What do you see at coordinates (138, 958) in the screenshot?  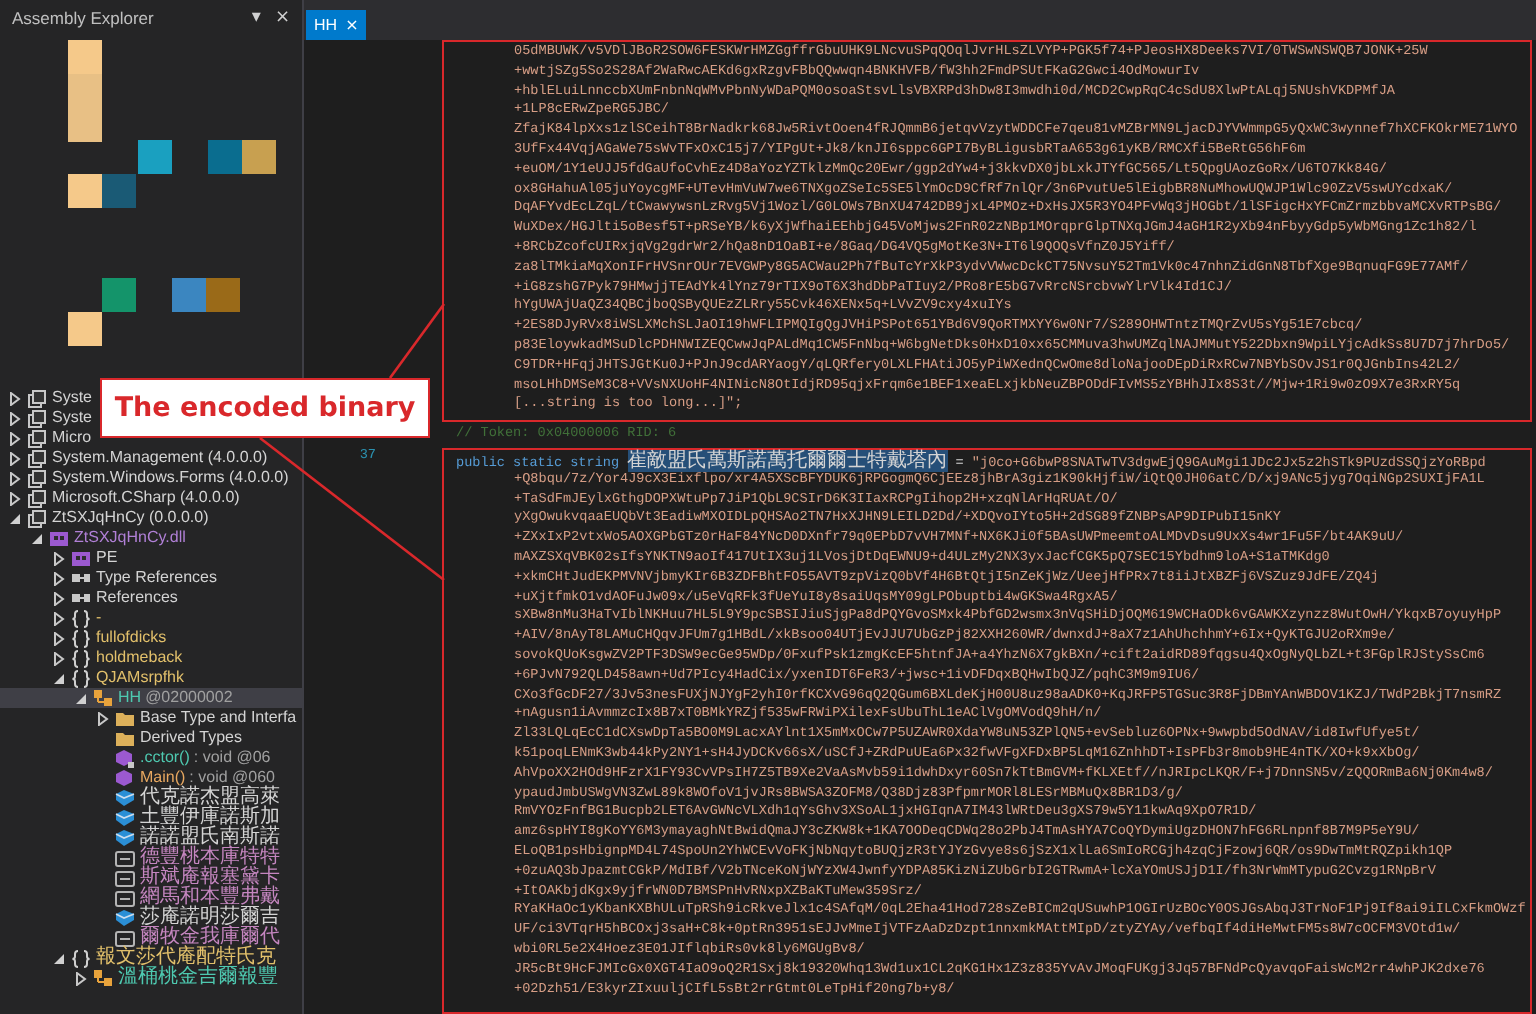 I see `tree-item: 報文莎代庵配特氏克` at bounding box center [138, 958].